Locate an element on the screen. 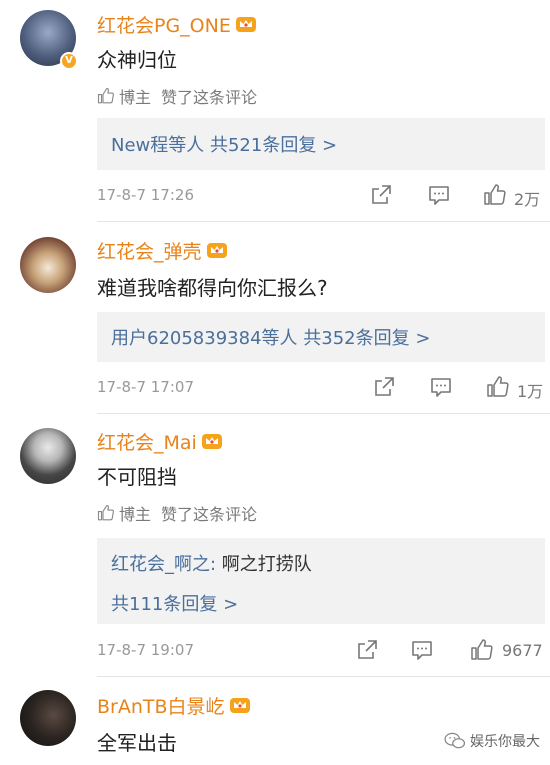 The width and height of the screenshot is (550, 765). reply-summary-link: New程等人 共521条回复 > is located at coordinates (224, 145).